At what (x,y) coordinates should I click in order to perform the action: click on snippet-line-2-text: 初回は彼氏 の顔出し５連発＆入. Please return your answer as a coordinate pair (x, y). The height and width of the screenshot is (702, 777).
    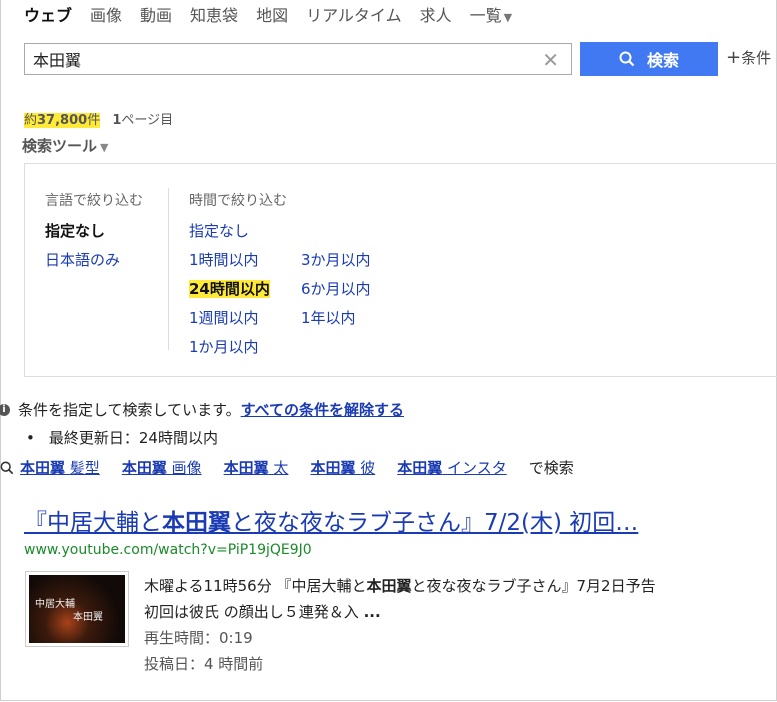
    Looking at the image, I should click on (251, 612).